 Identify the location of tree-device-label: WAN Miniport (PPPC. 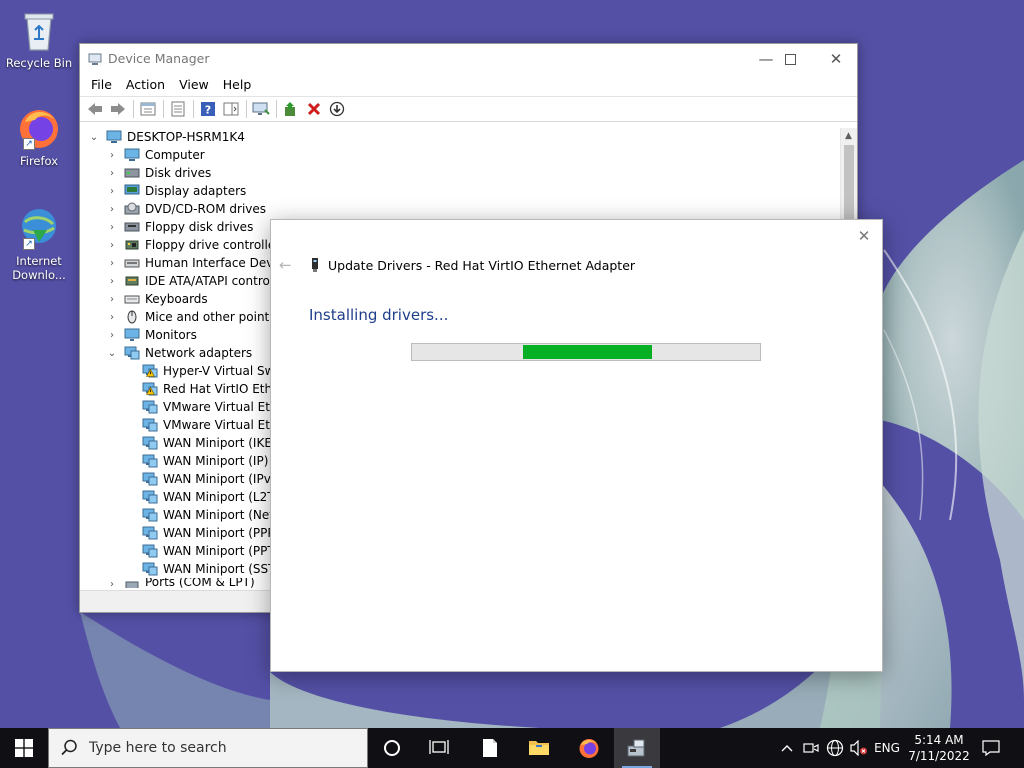
(223, 533).